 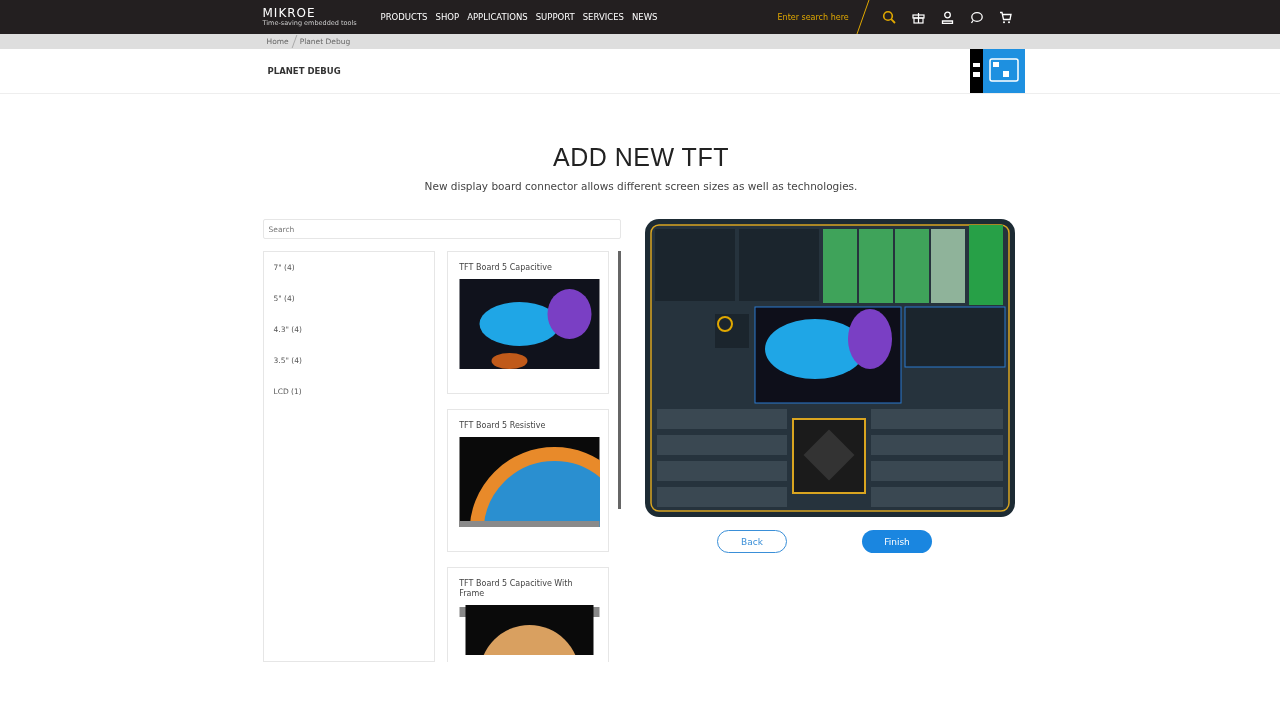 What do you see at coordinates (404, 17) in the screenshot?
I see `nav-link: PRODUCTS` at bounding box center [404, 17].